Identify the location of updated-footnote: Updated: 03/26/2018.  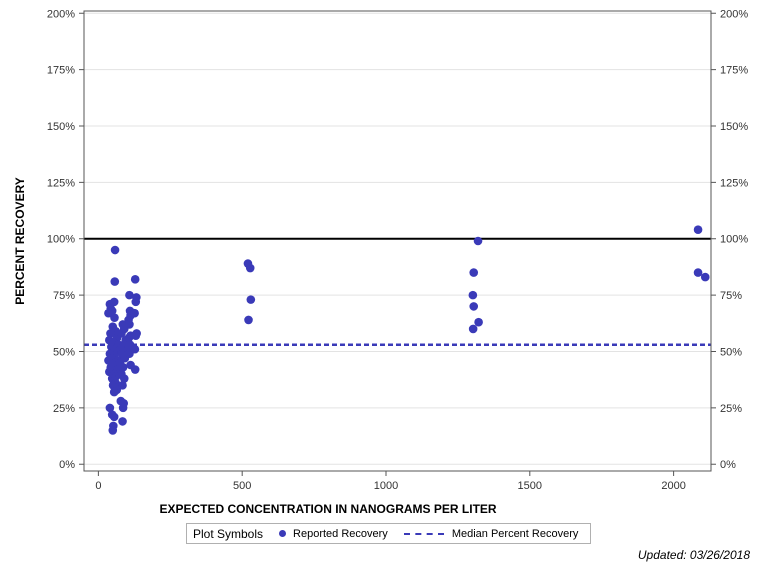
(693, 555).